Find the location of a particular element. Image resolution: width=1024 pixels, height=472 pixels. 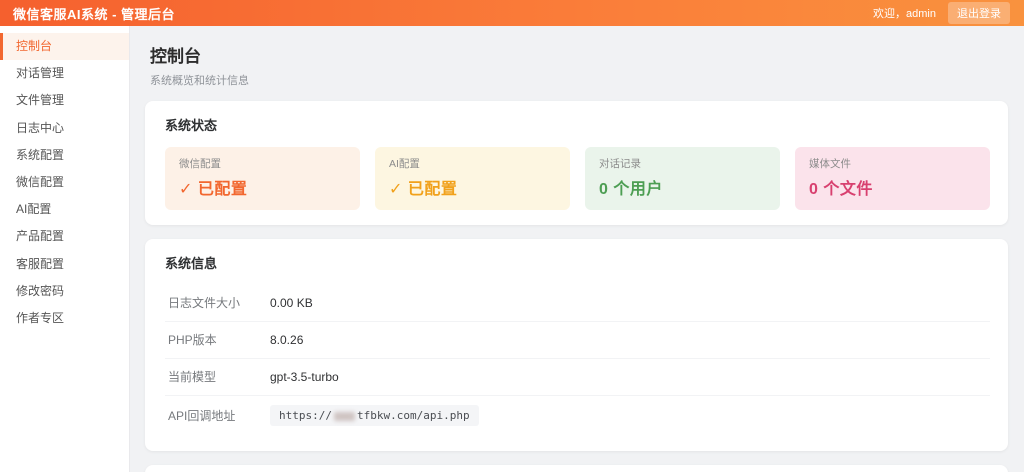

sidebar-item-0: 控制台 is located at coordinates (64, 47).